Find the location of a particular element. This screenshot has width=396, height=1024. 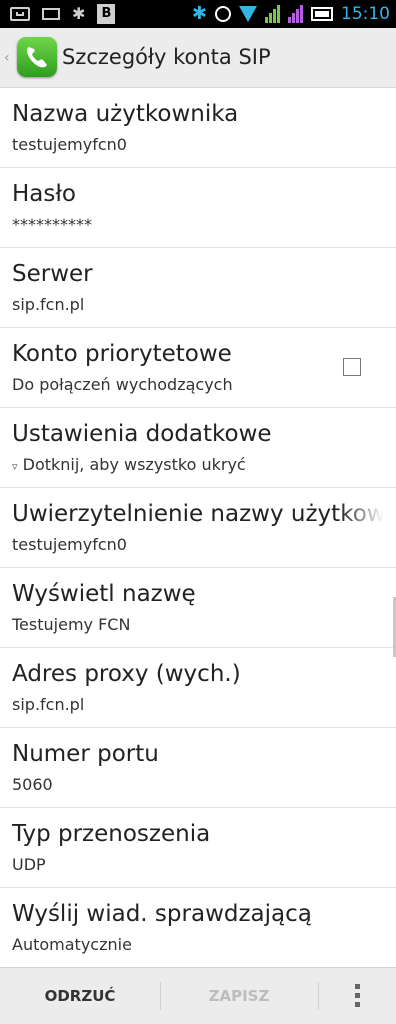

clock: 15:10 is located at coordinates (365, 14).